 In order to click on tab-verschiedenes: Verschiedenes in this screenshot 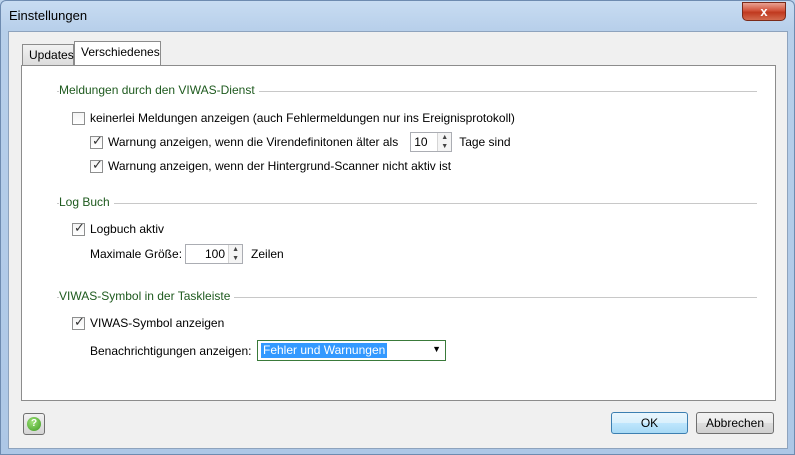, I will do `click(117, 53)`.